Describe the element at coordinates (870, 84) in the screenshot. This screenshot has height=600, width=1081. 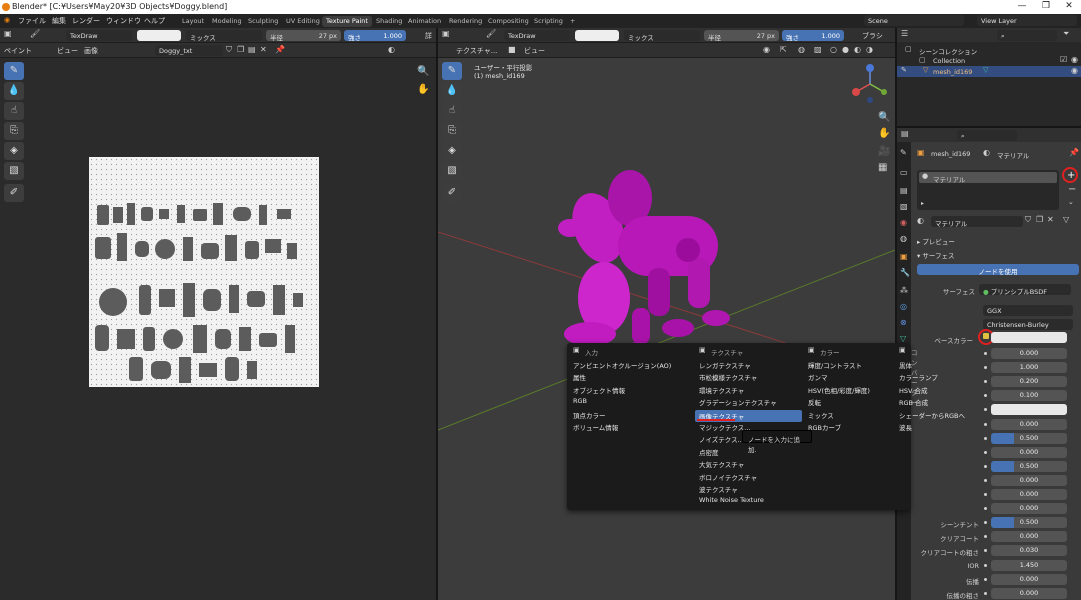
I see `navigation-gizmo` at that location.